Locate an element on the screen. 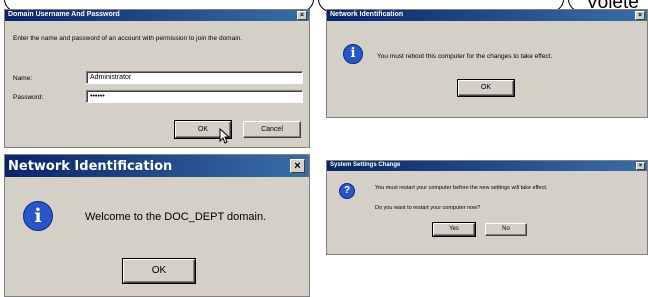 This screenshot has width=648, height=297. restart-title: System Settings Change is located at coordinates (365, 165).